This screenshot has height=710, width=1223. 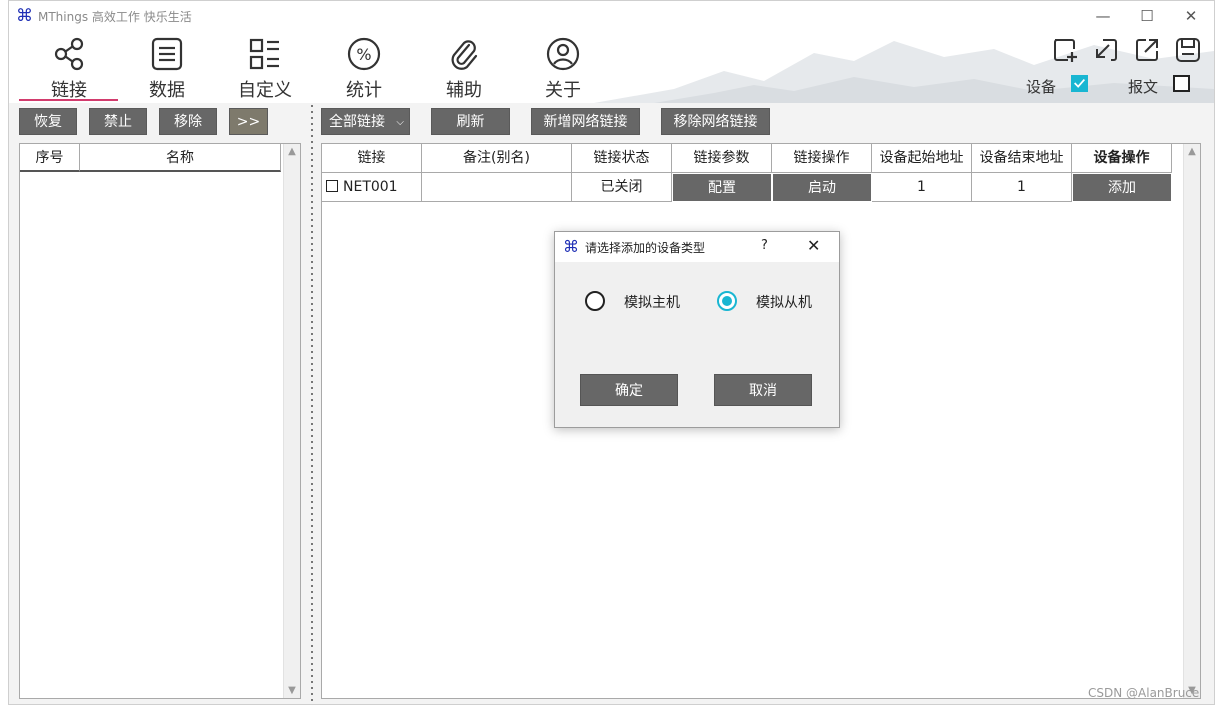 I want to click on tab-about: 关于, so click(x=563, y=69).